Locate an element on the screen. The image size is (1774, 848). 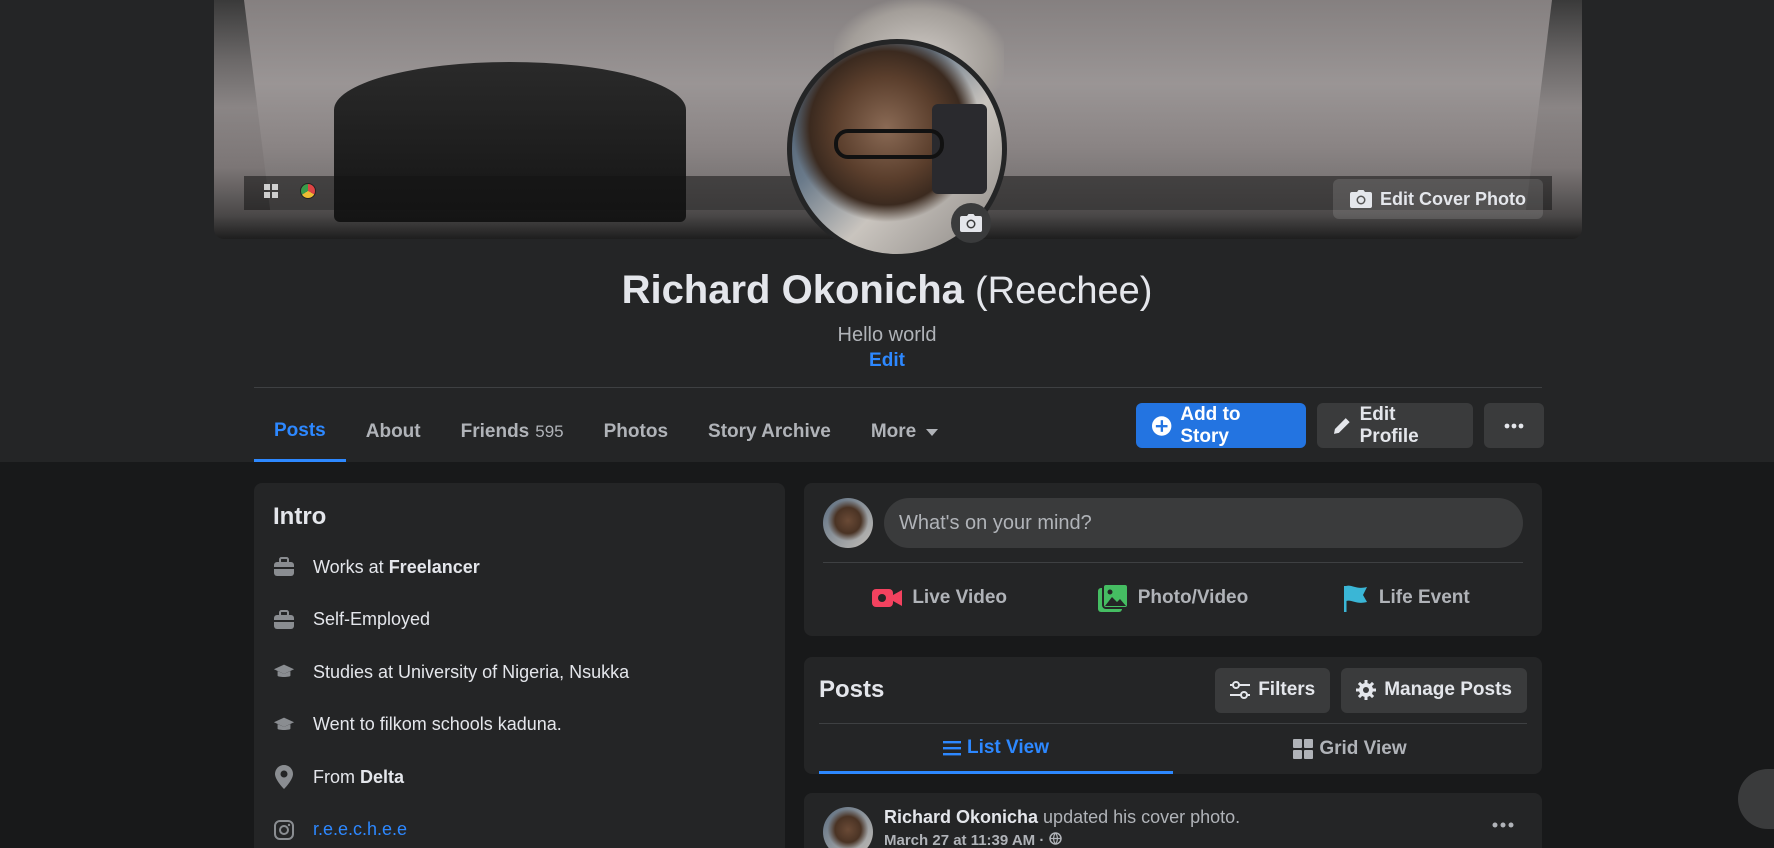
tab-more-label: More is located at coordinates (893, 431).